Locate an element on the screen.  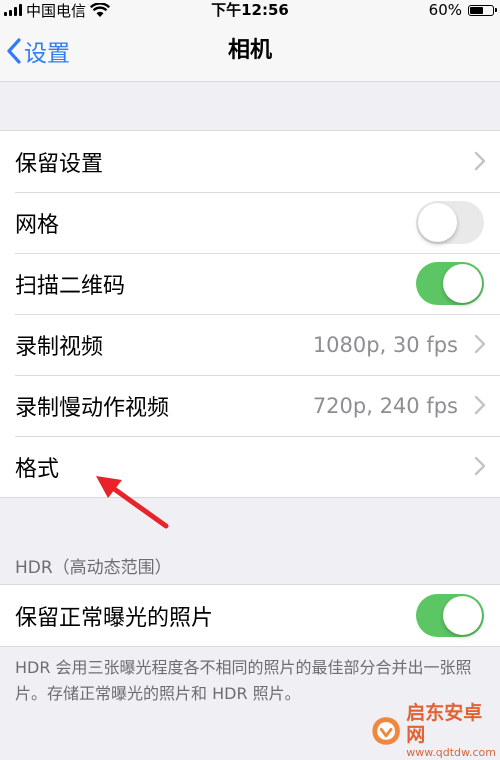
status-right: 60% is located at coordinates (462, 10).